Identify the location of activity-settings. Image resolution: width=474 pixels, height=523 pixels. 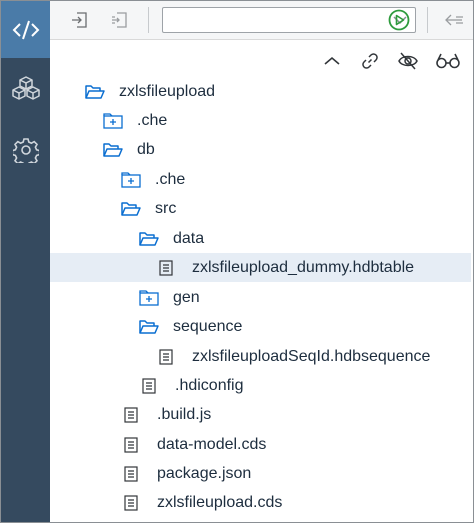
(25, 150).